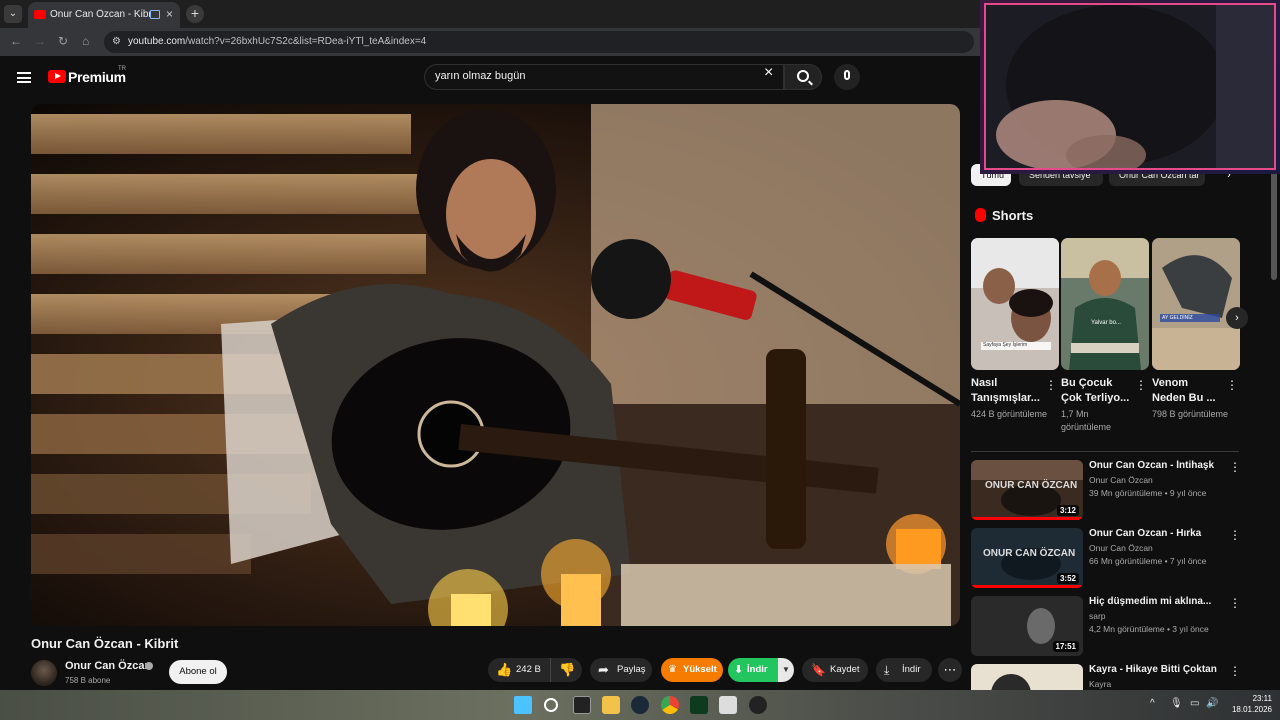 This screenshot has height=720, width=1280. I want to click on shorts-heading: Shorts, so click(1013, 215).